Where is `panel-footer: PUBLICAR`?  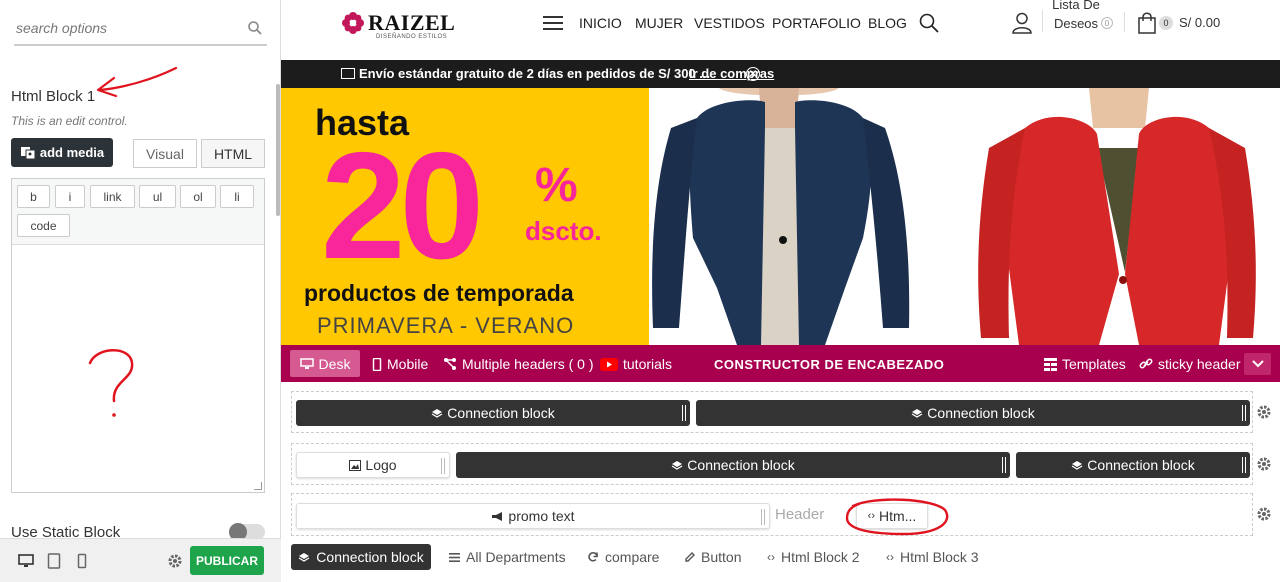 panel-footer: PUBLICAR is located at coordinates (140, 560).